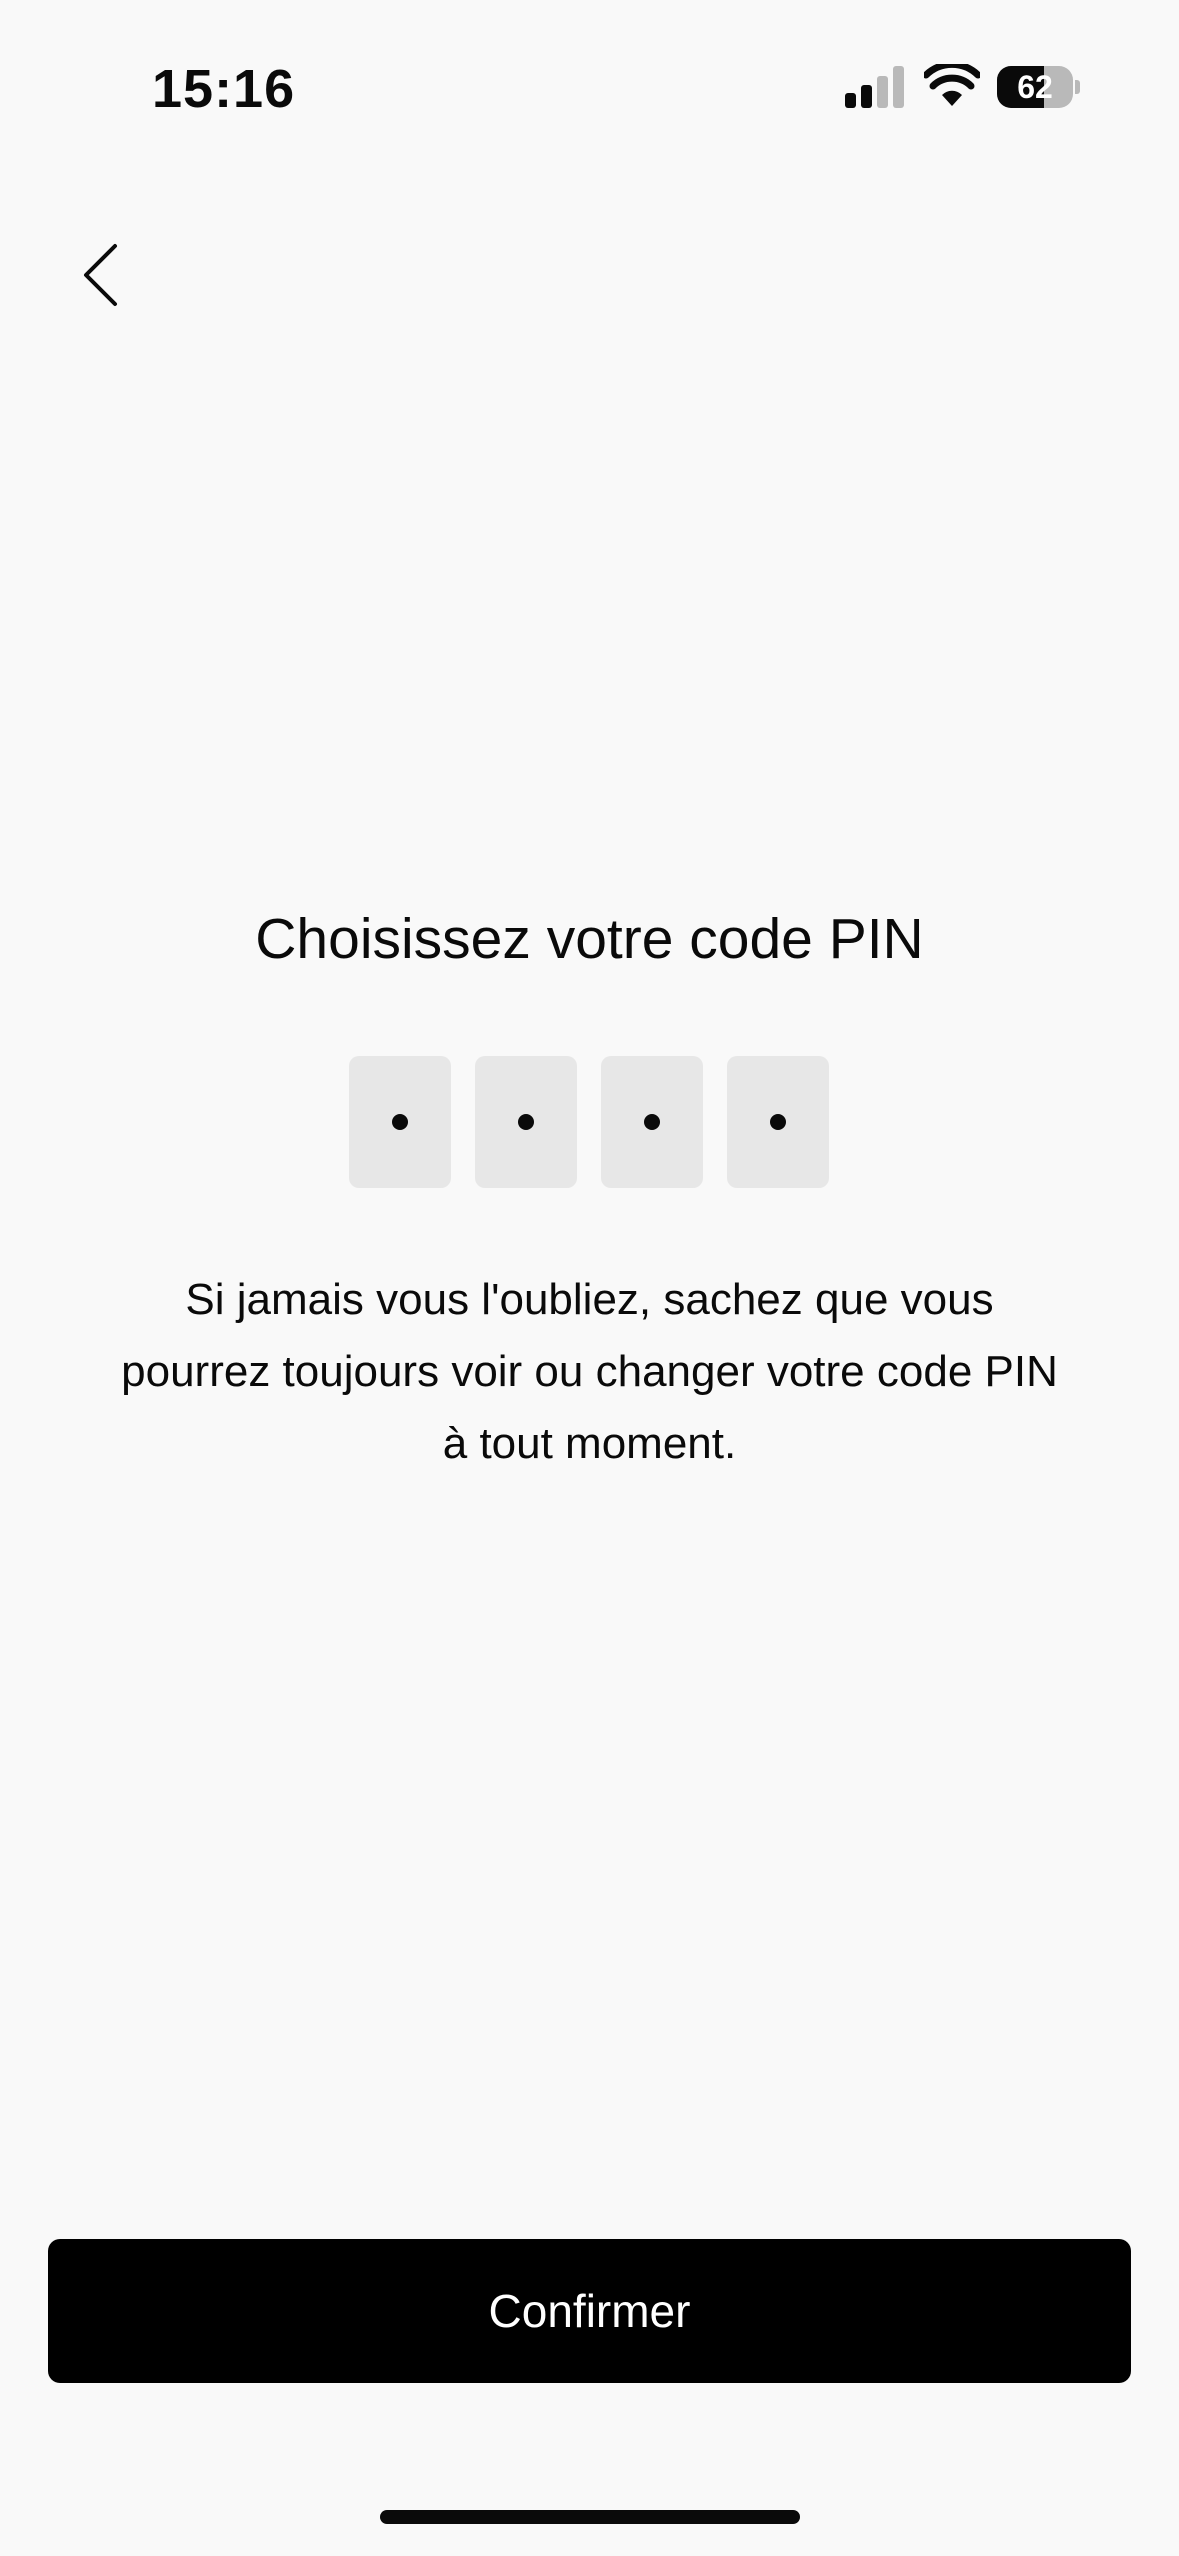 The width and height of the screenshot is (1179, 2556). I want to click on home-indicator, so click(590, 2517).